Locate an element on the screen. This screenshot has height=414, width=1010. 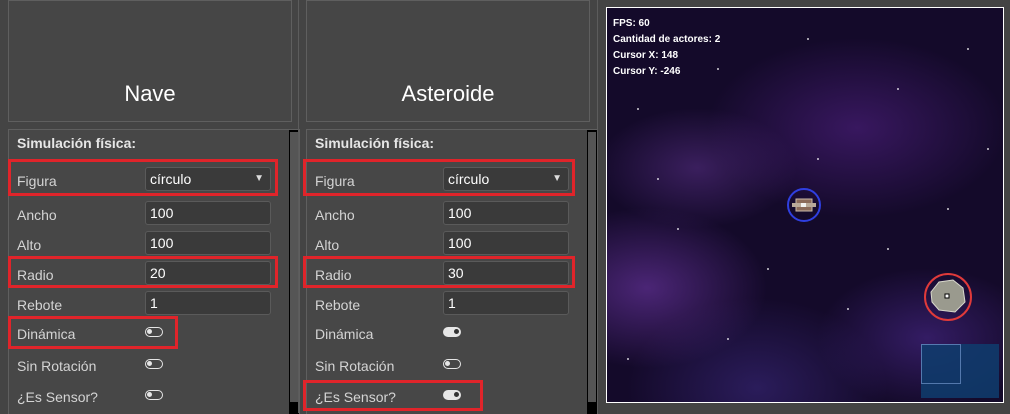
radio-input: 20 is located at coordinates (208, 273).